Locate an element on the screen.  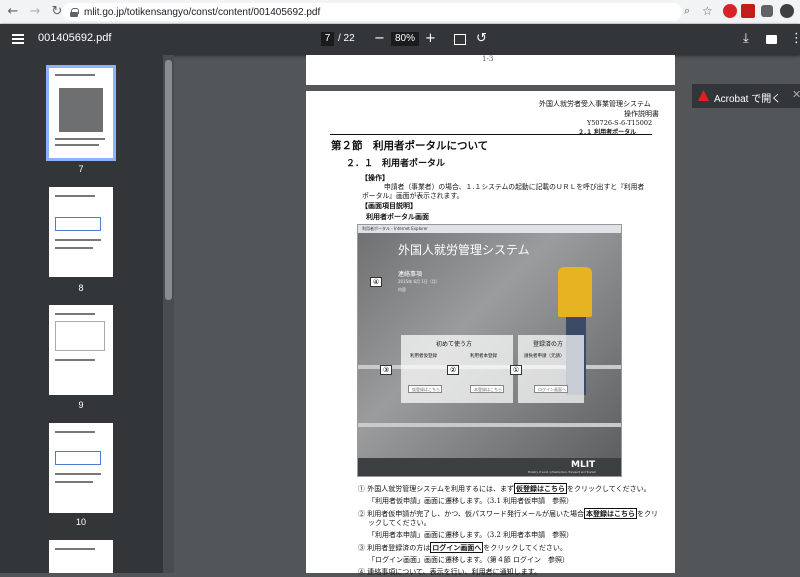
list-item-sub: 「利用者本申請」画面に遷移します。（3.2 利用者本申請 参照） is located at coordinates (471, 535).